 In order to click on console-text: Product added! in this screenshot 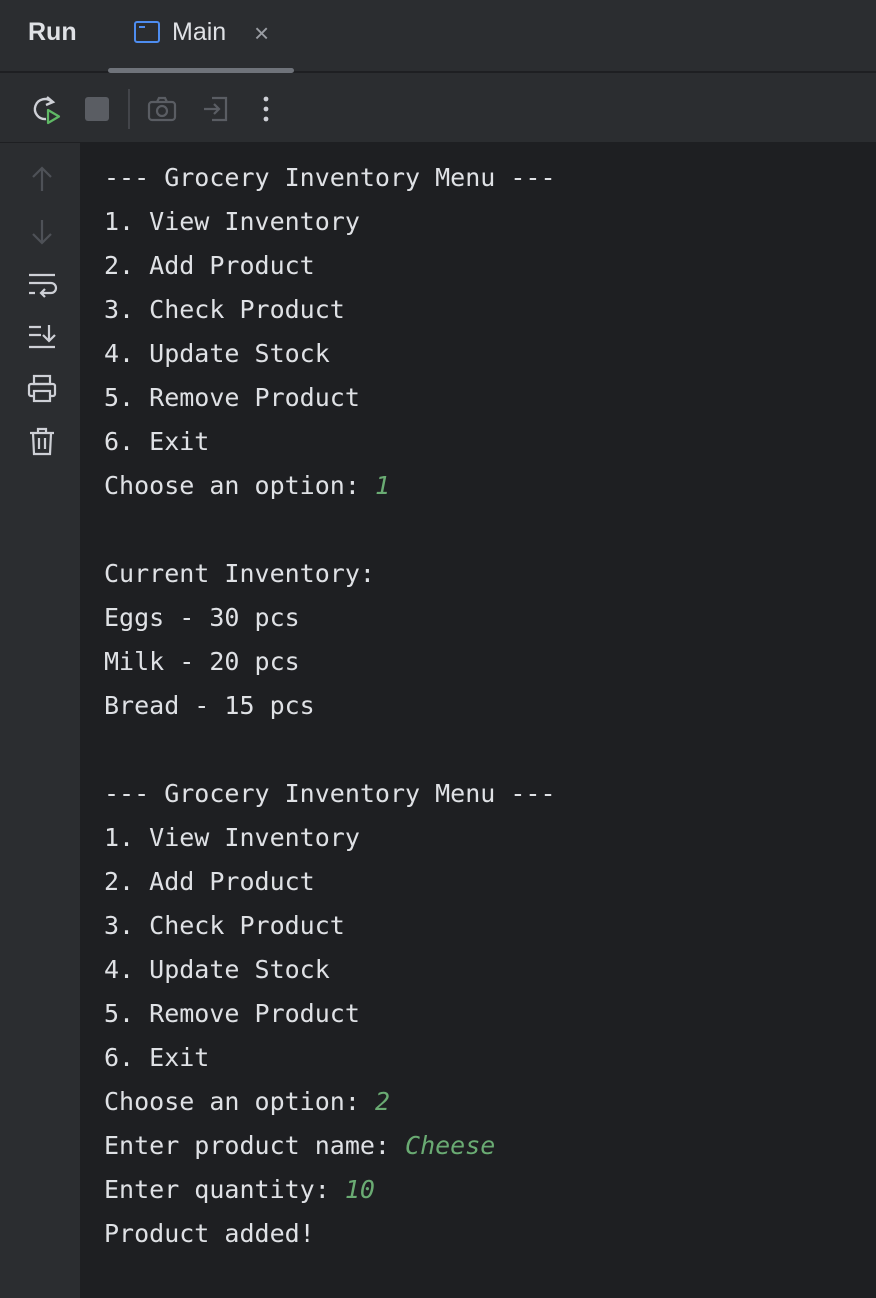, I will do `click(209, 1233)`.